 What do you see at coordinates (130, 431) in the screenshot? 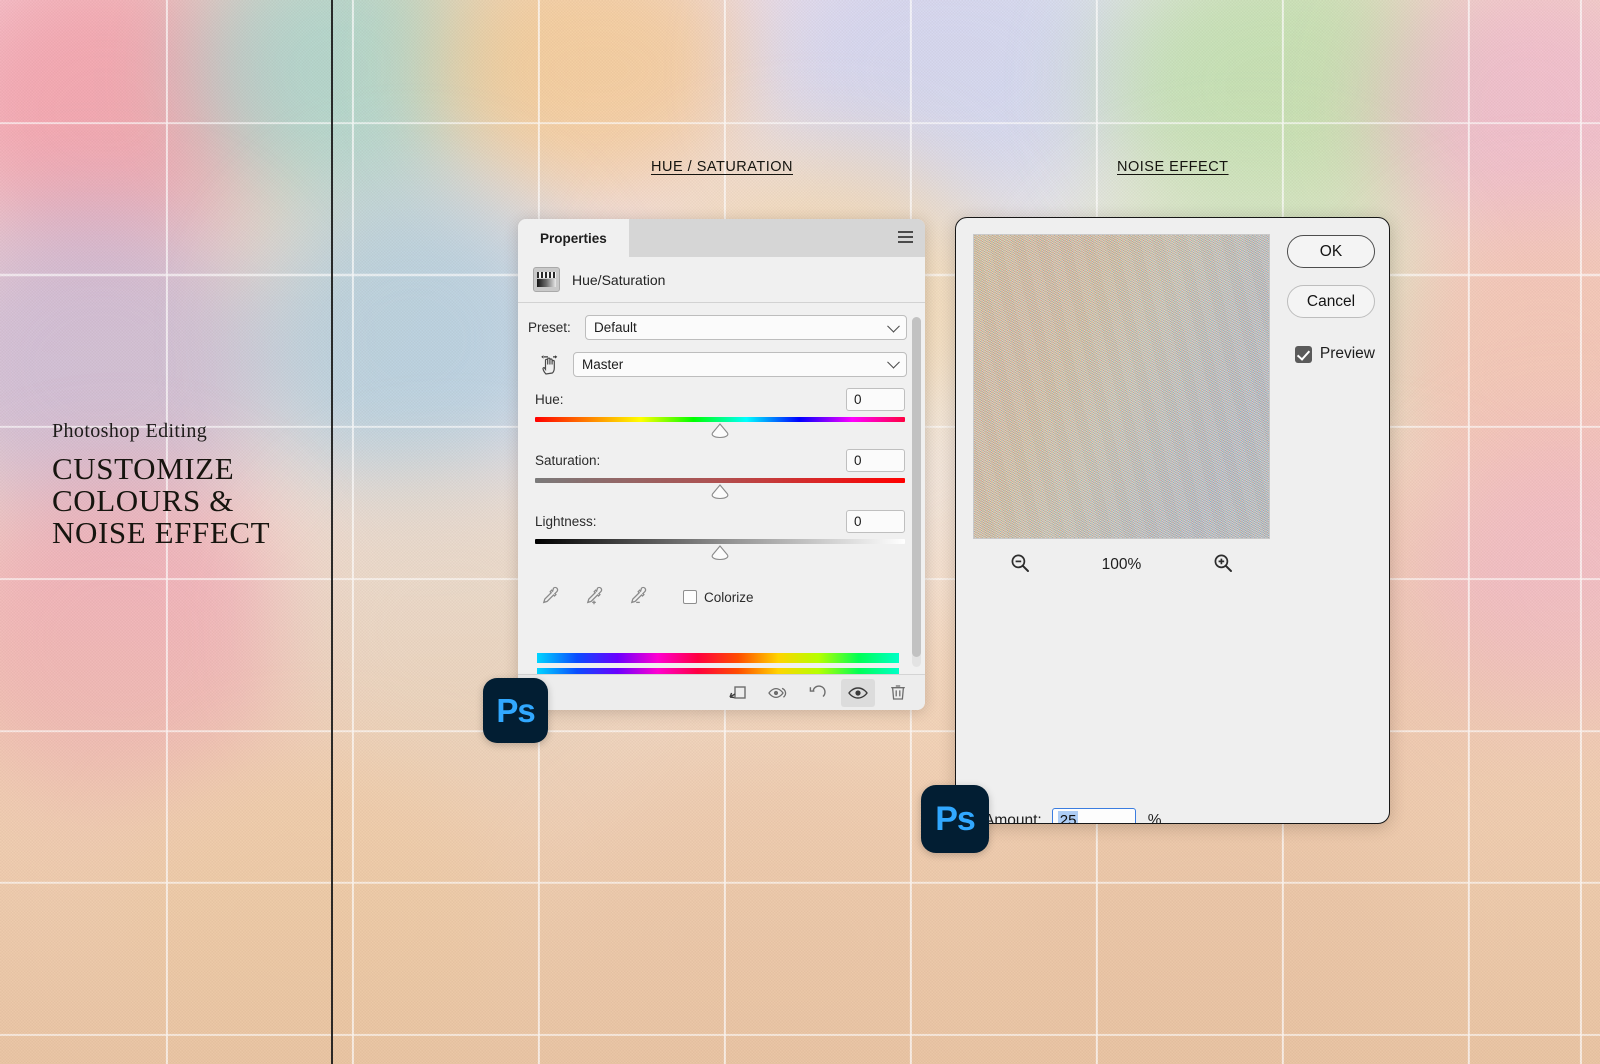
I see `poster-kicker: Photoshop Editing` at bounding box center [130, 431].